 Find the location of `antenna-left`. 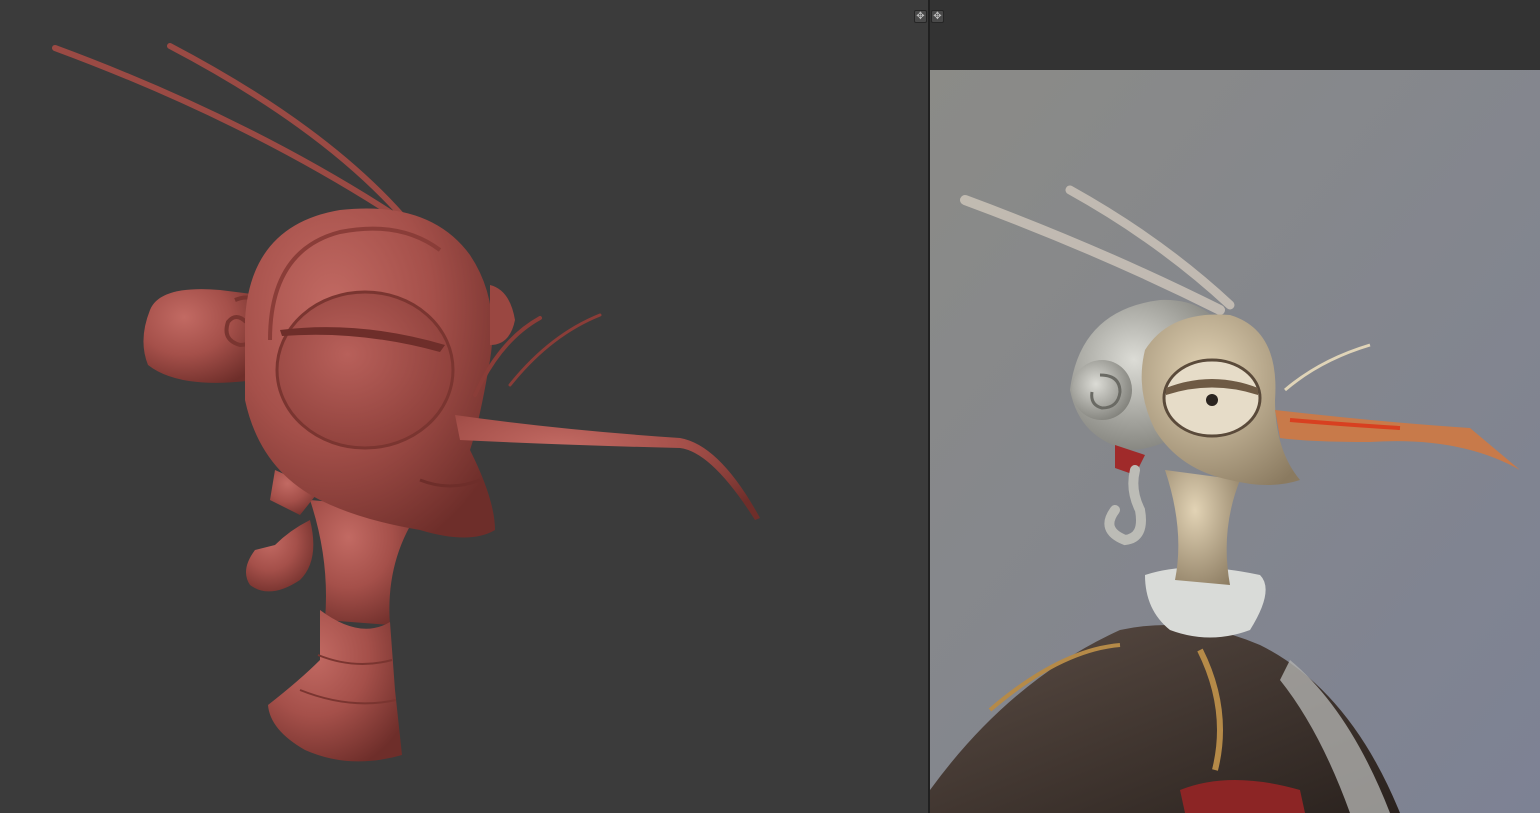

antenna-left is located at coordinates (230, 135).